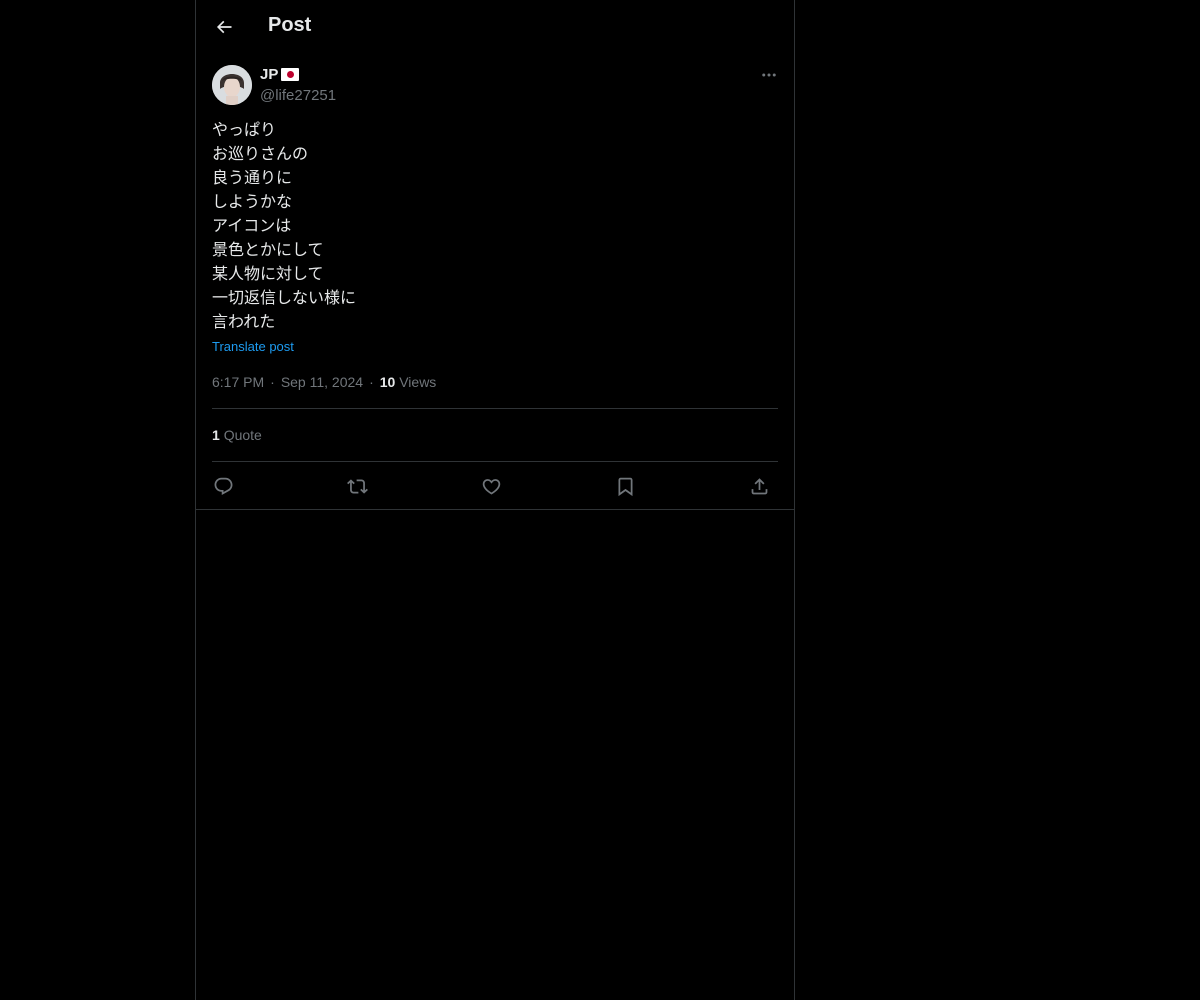  I want to click on author-name: JP, so click(280, 74).